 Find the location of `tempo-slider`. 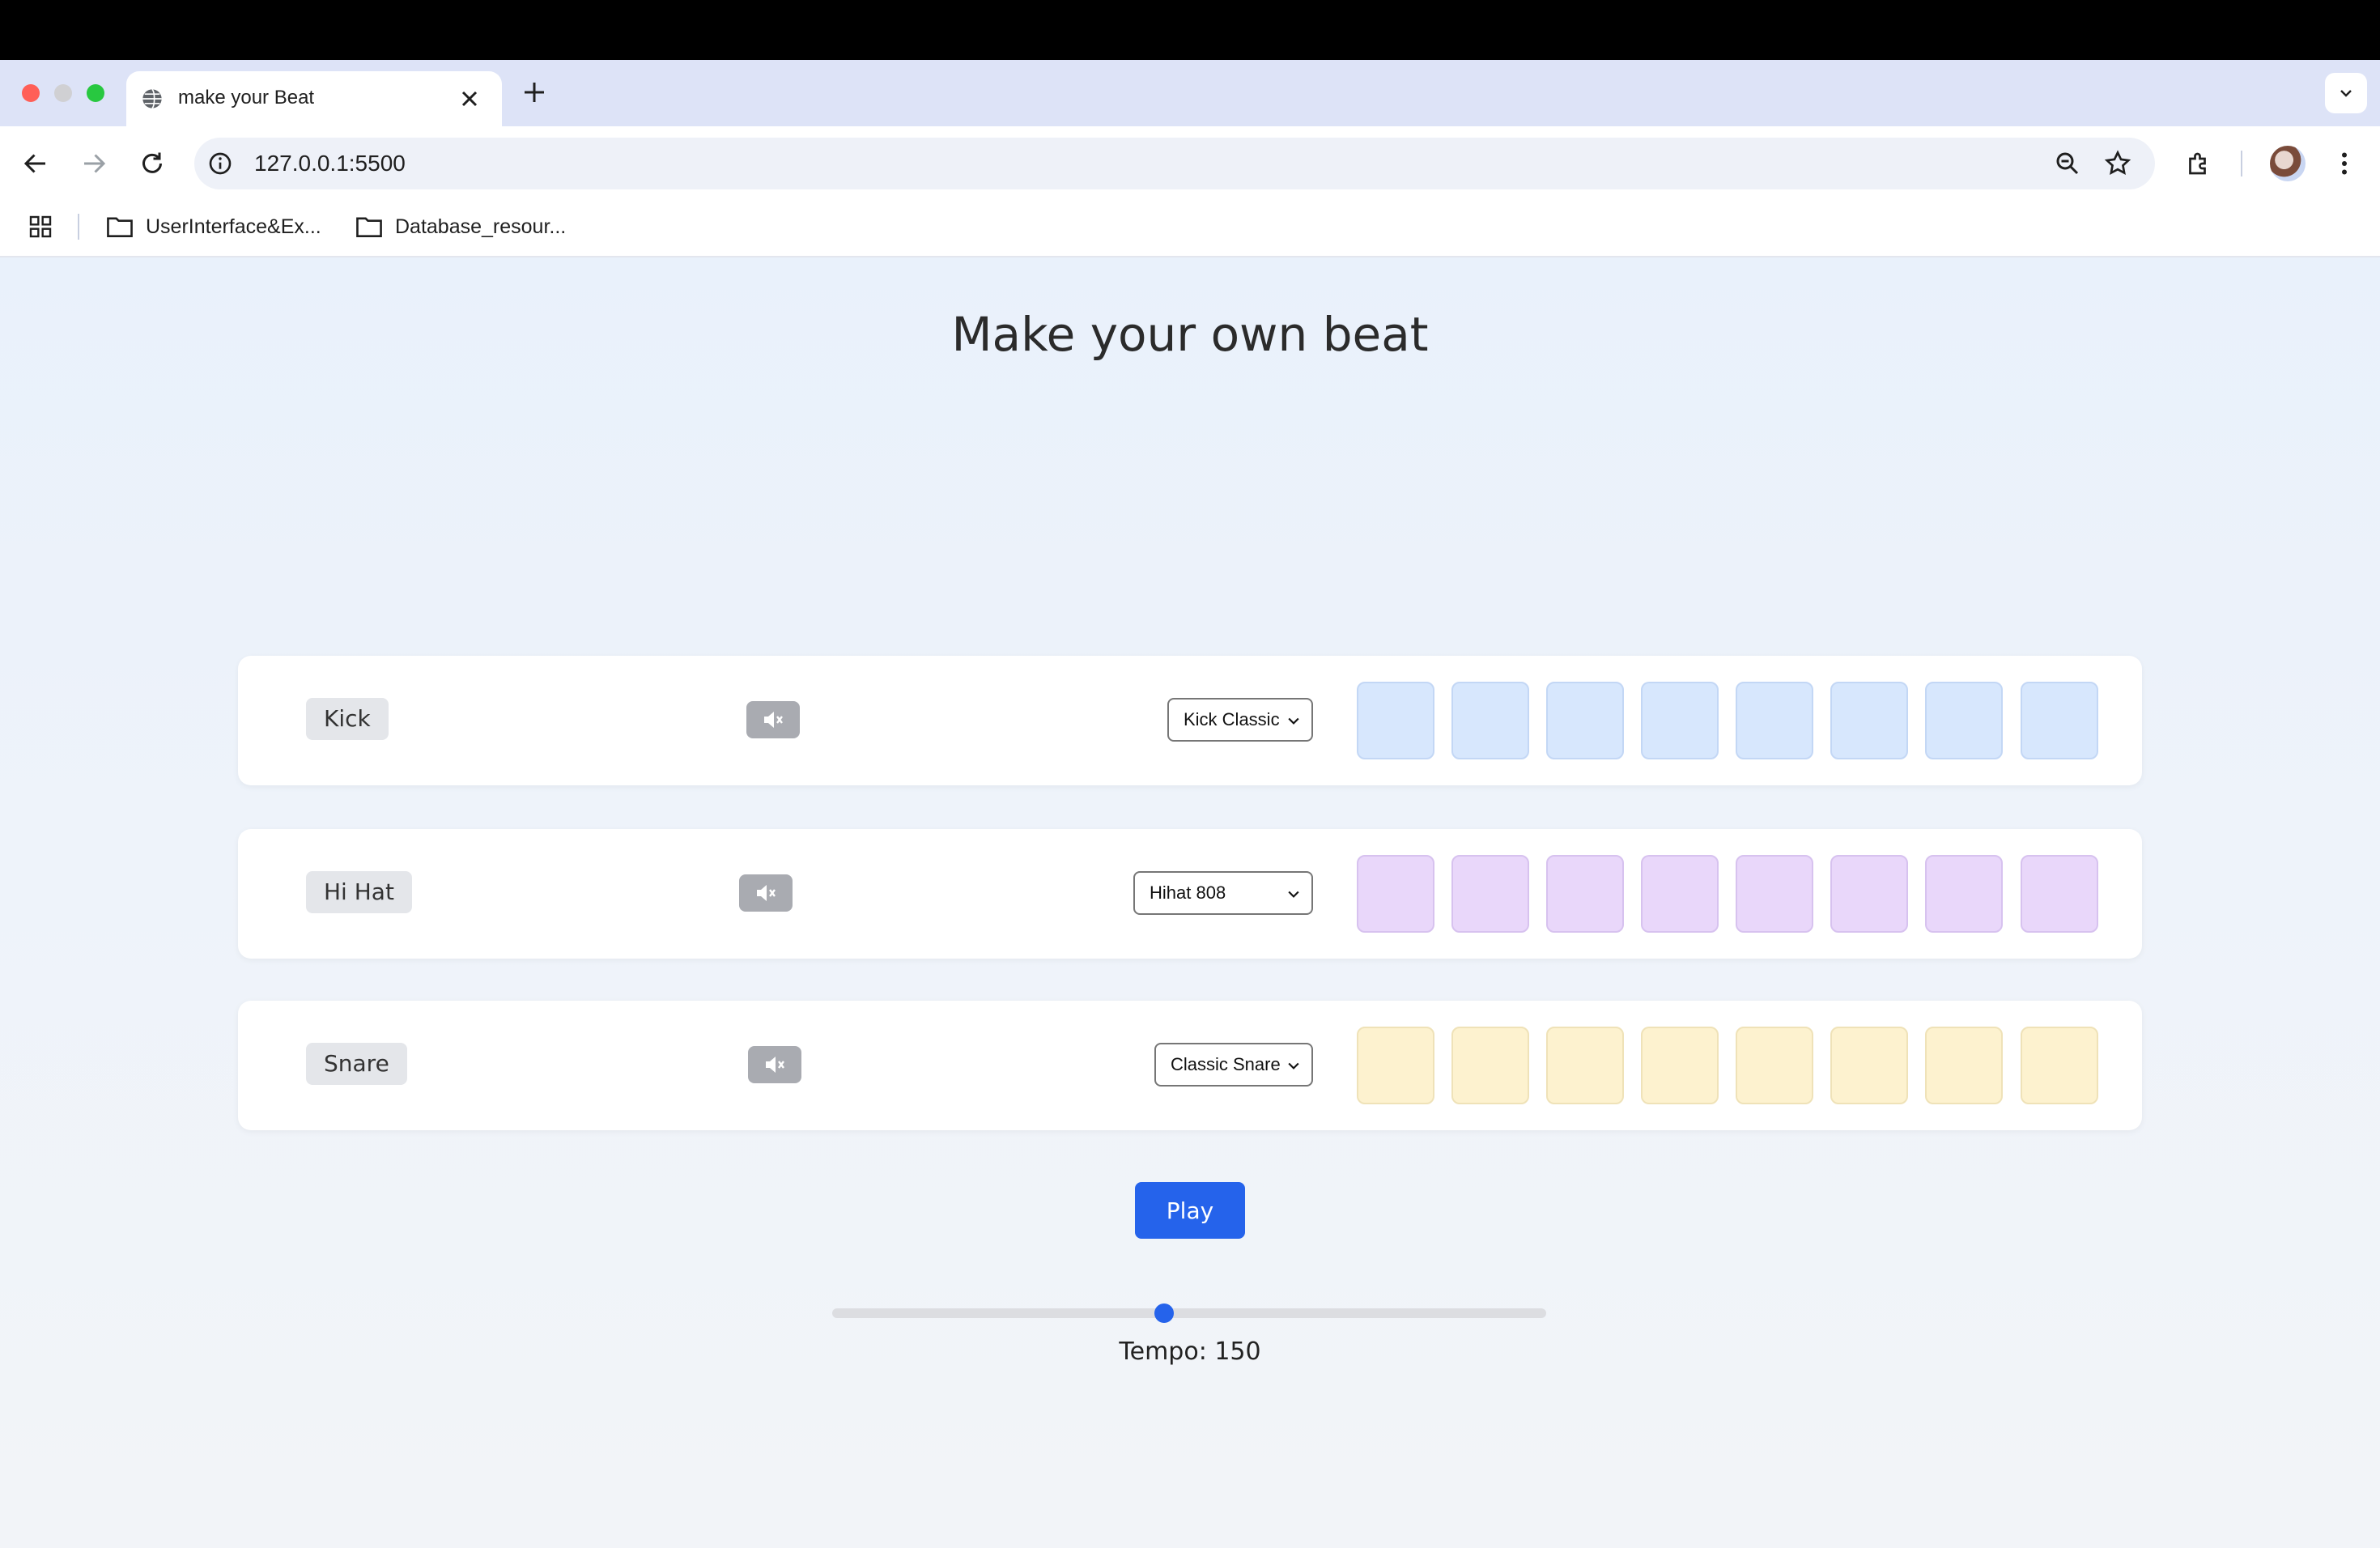

tempo-slider is located at coordinates (1189, 1313).